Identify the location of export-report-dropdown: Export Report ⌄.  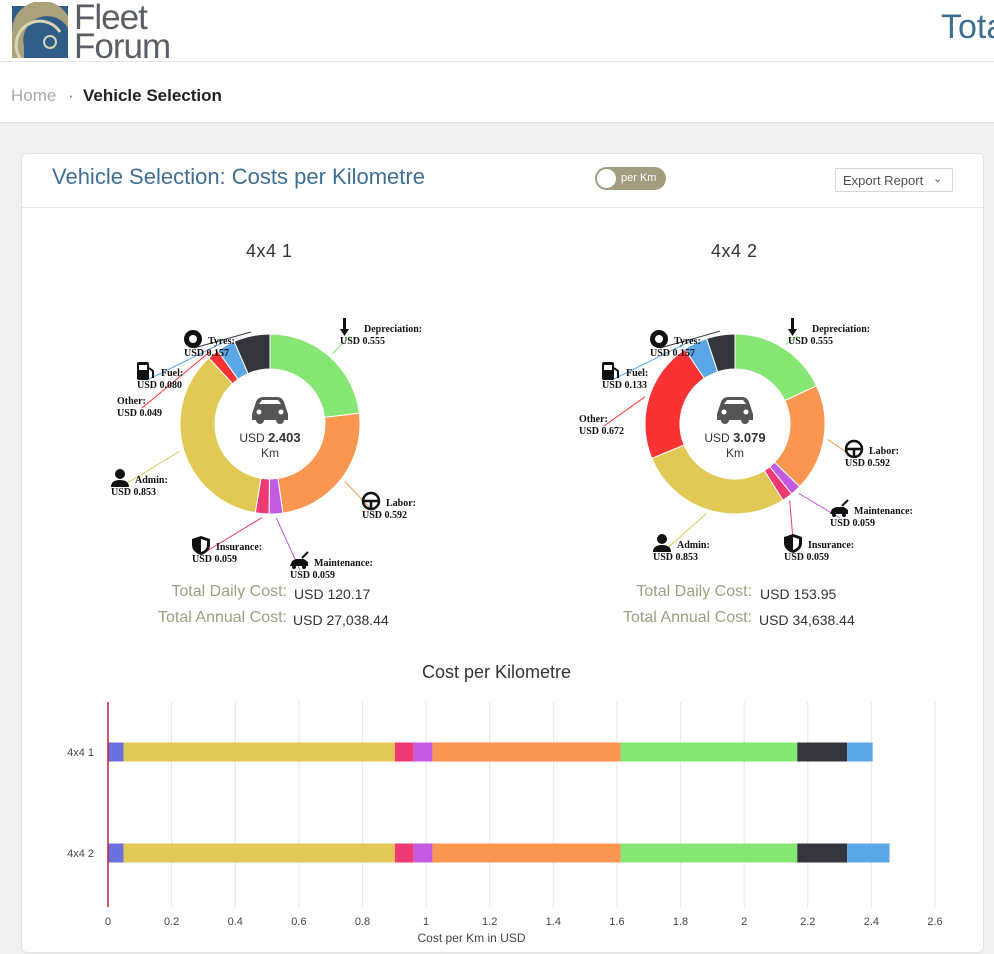
(894, 180).